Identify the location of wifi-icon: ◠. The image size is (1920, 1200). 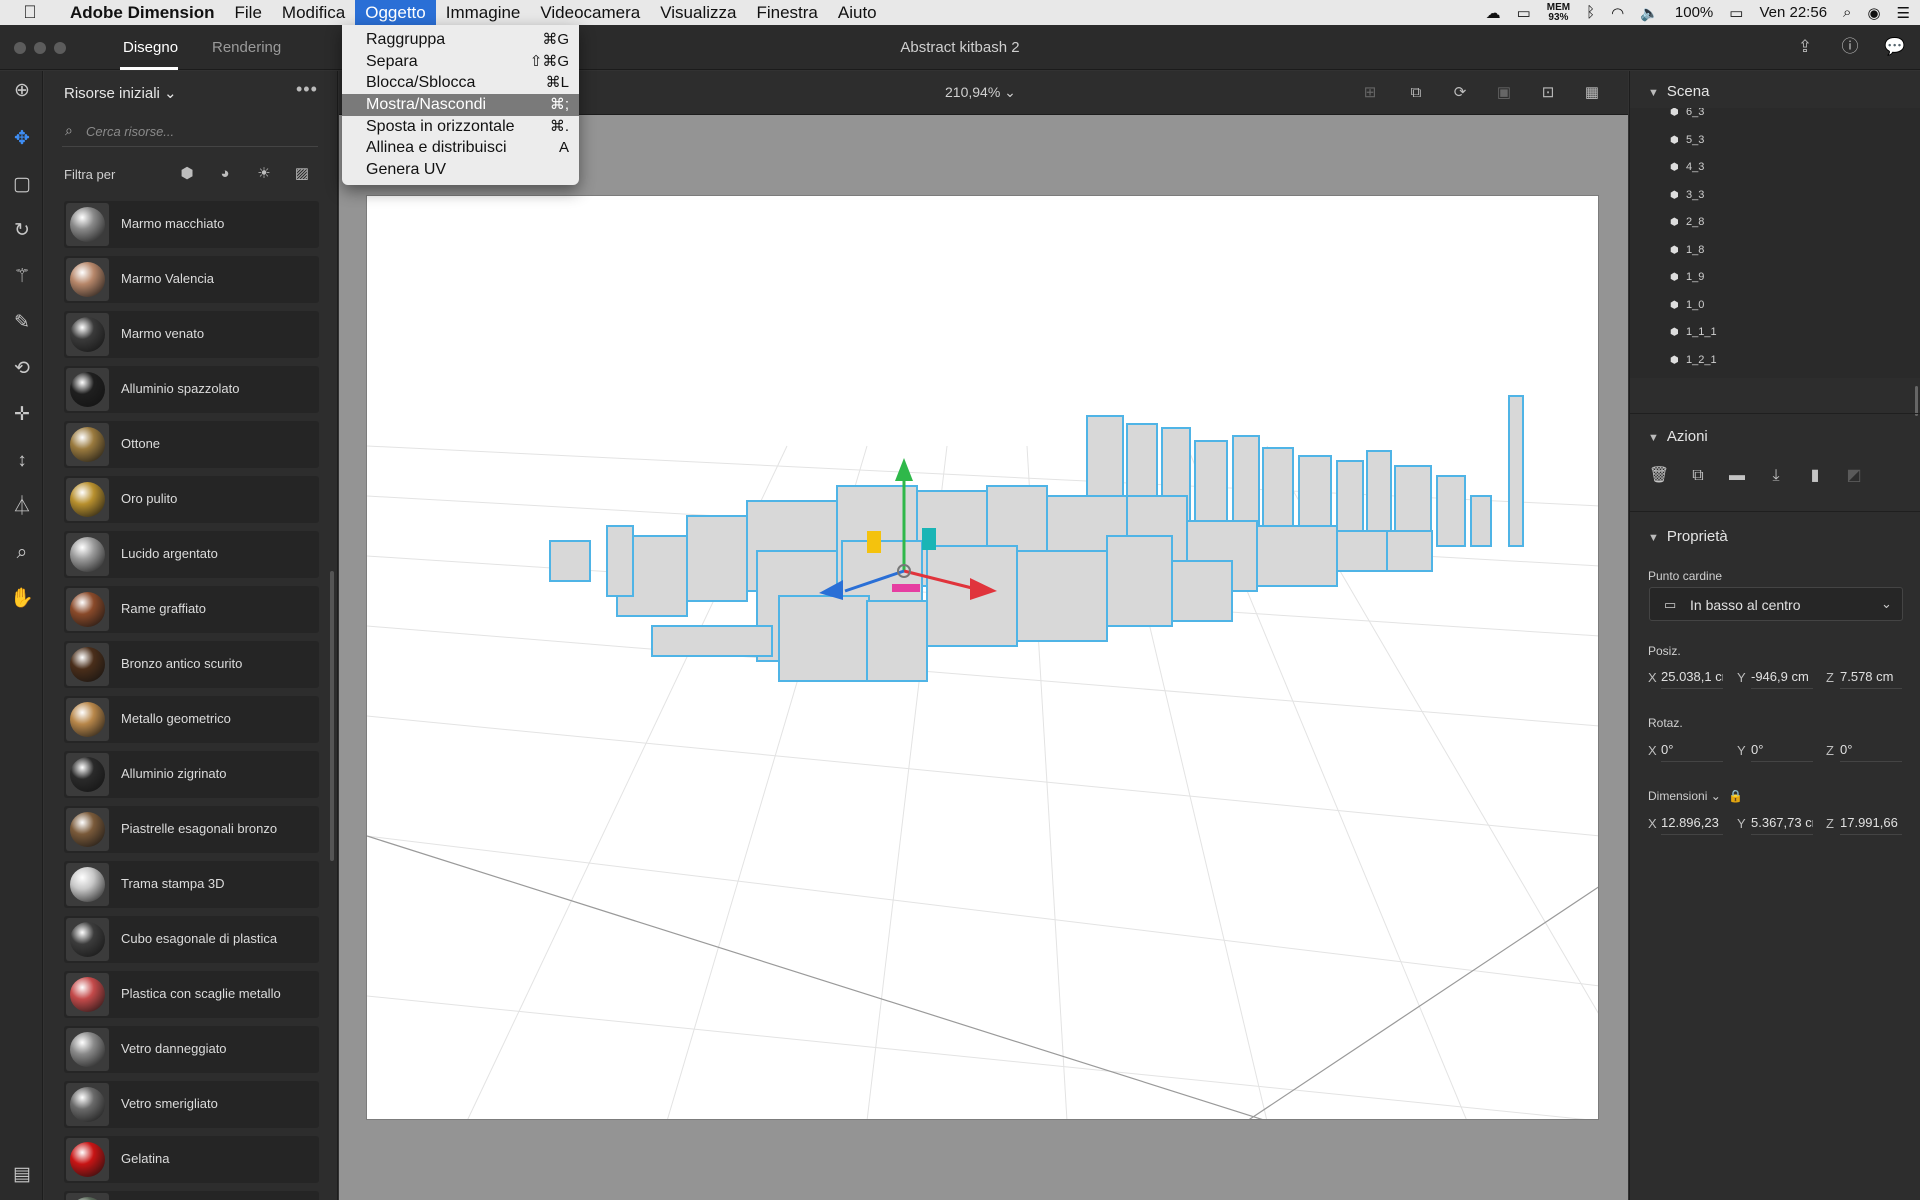
(1617, 13).